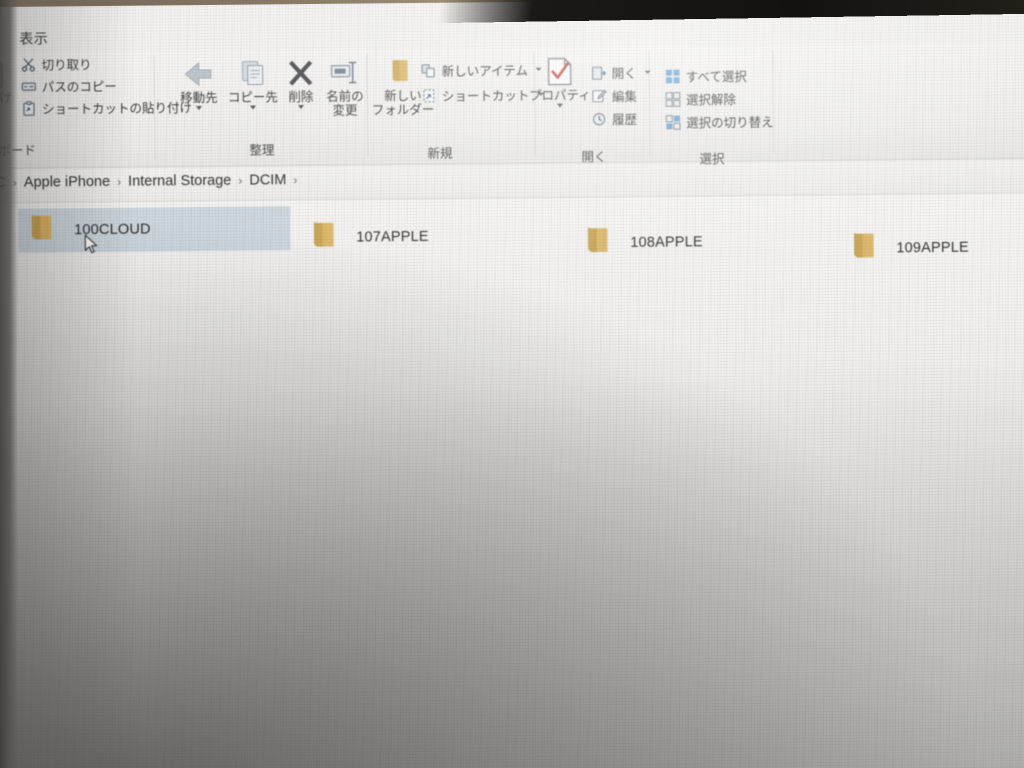  Describe the element at coordinates (429, 70) in the screenshot. I see `new-item-icon` at that location.